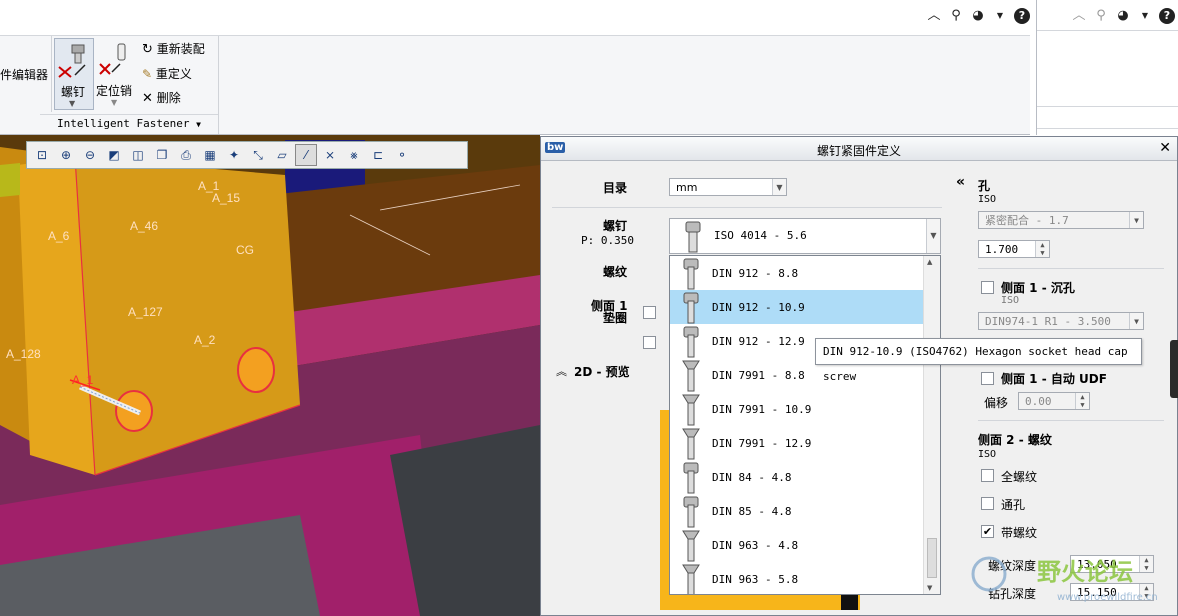  I want to click on datum-axis-icon: ⤡, so click(258, 155).